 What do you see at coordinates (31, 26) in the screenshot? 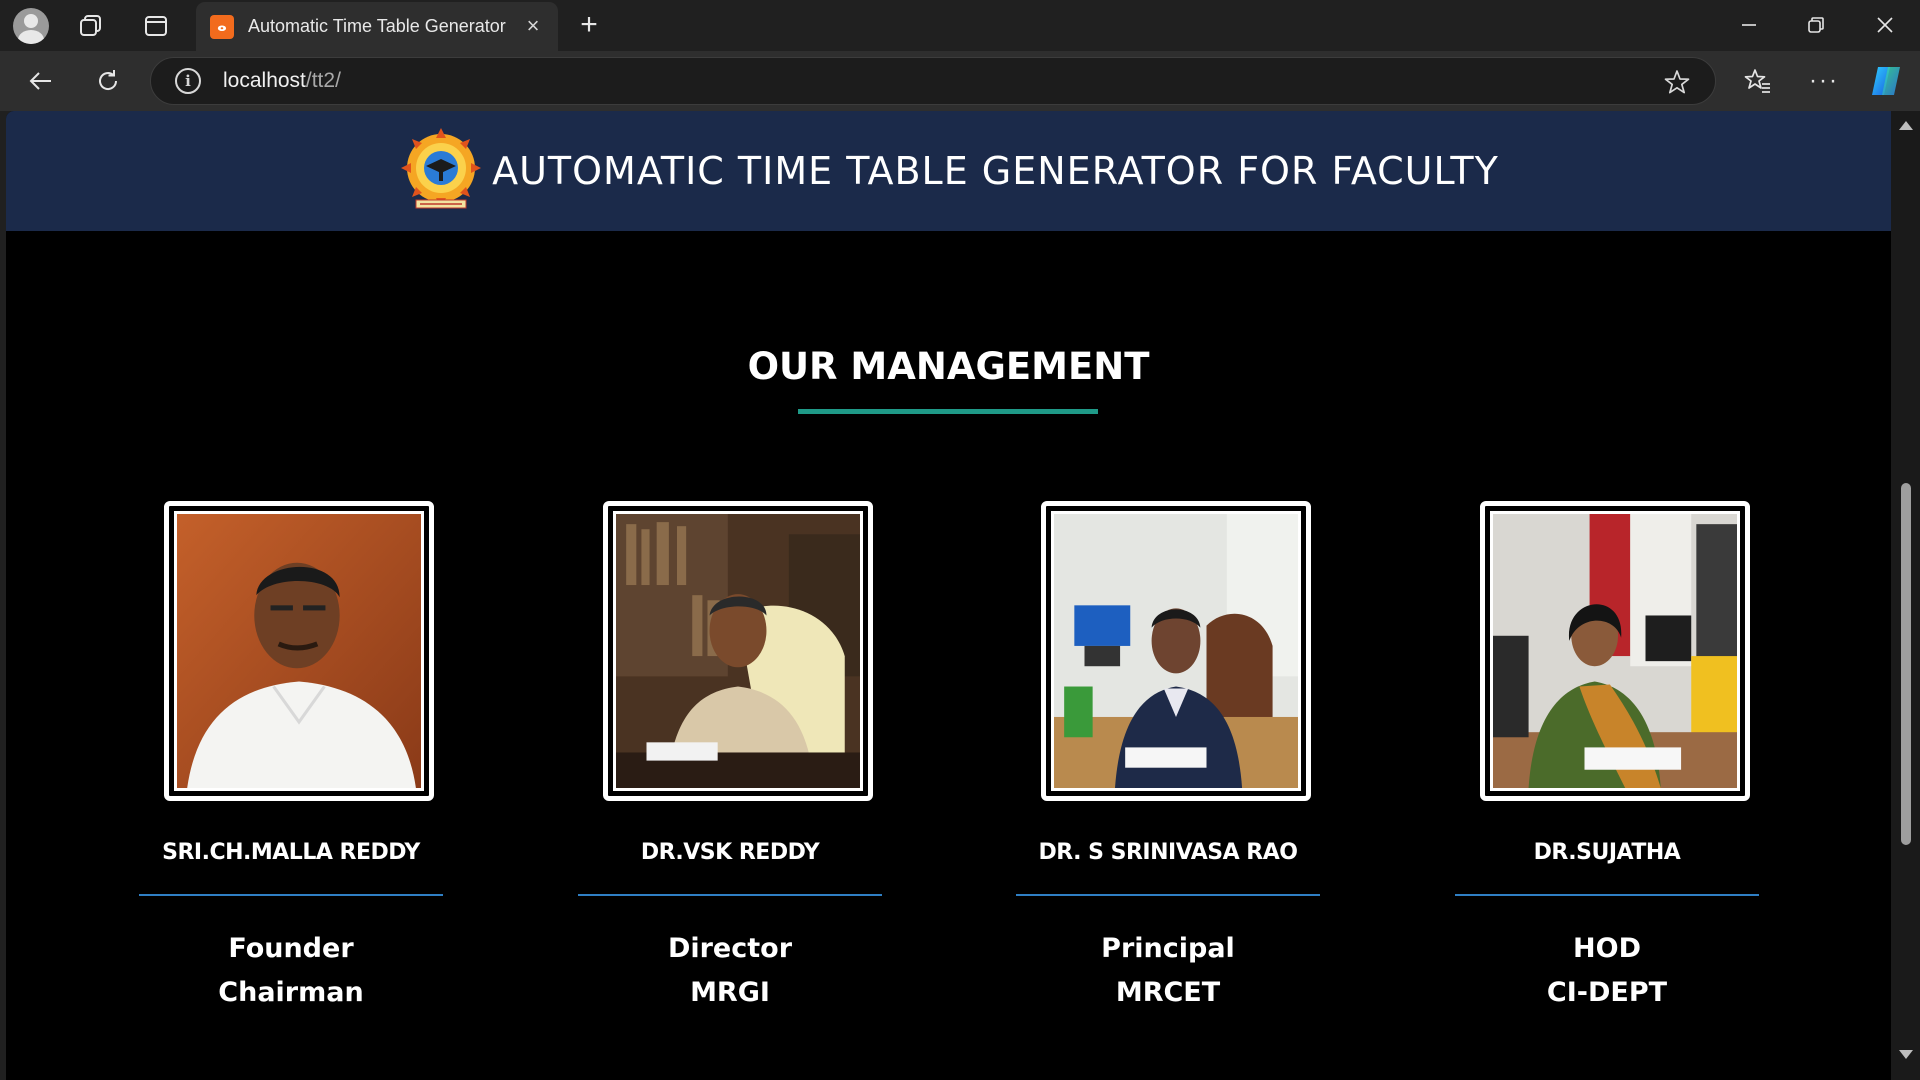
I see `profile-avatar-icon` at bounding box center [31, 26].